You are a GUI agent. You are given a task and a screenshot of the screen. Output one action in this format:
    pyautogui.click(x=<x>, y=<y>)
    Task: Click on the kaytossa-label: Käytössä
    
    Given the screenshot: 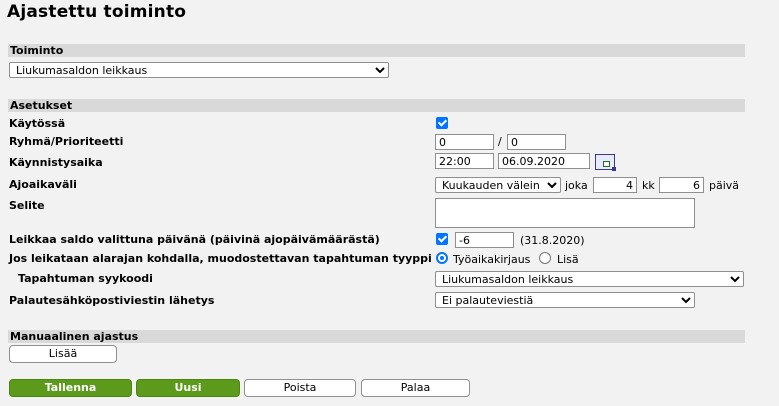 What is the action you would take?
    pyautogui.click(x=37, y=123)
    